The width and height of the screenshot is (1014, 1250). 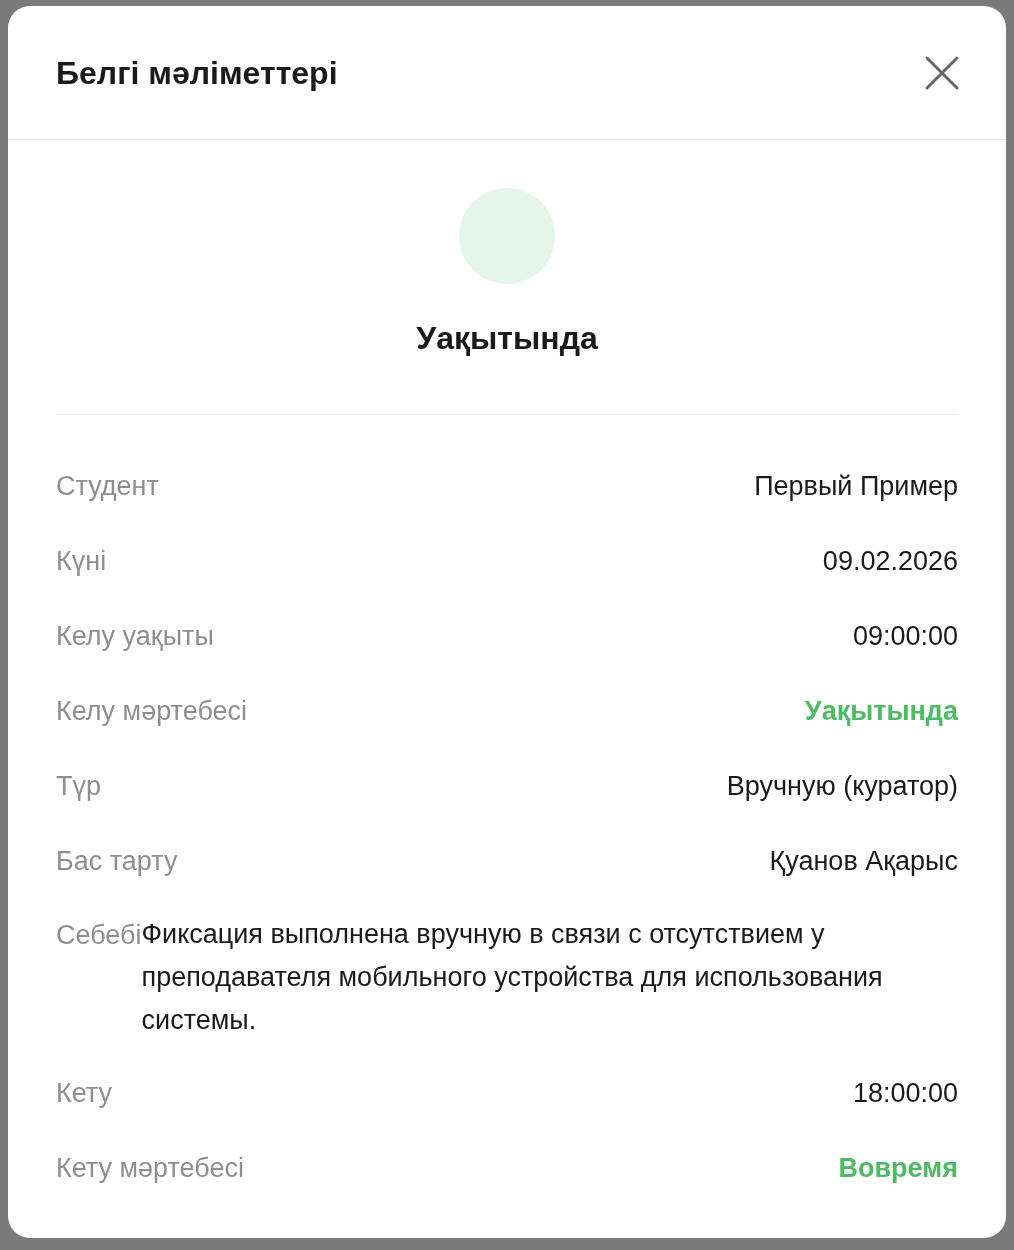 What do you see at coordinates (81, 562) in the screenshot?
I see `detail-label: Күні` at bounding box center [81, 562].